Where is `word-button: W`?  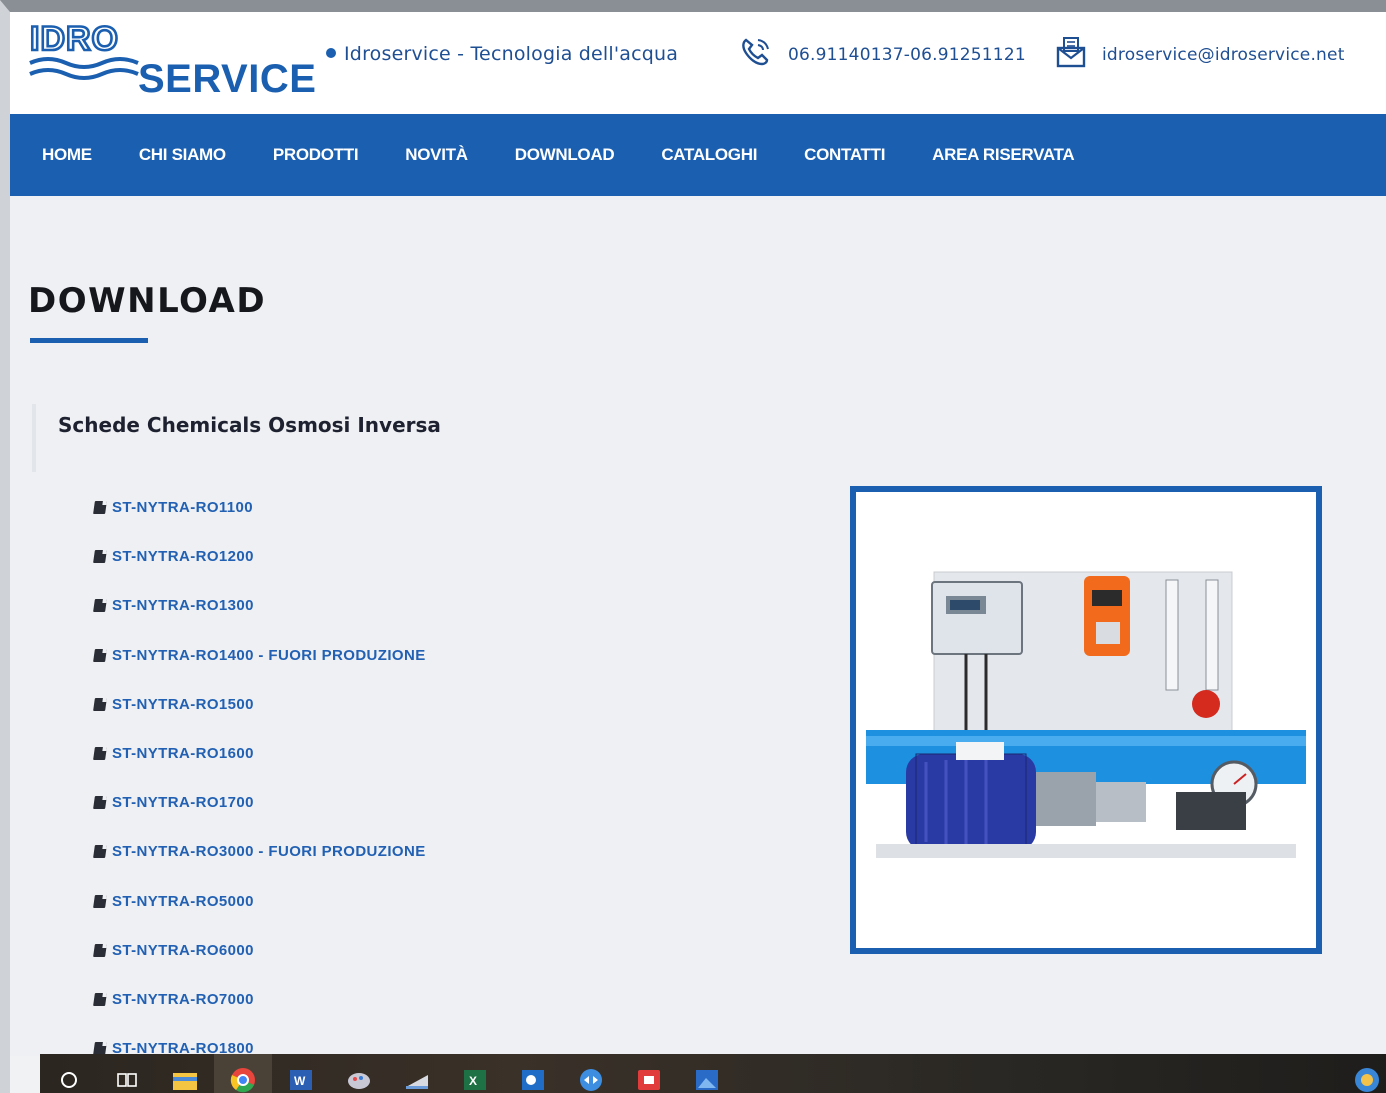 word-button: W is located at coordinates (301, 1073).